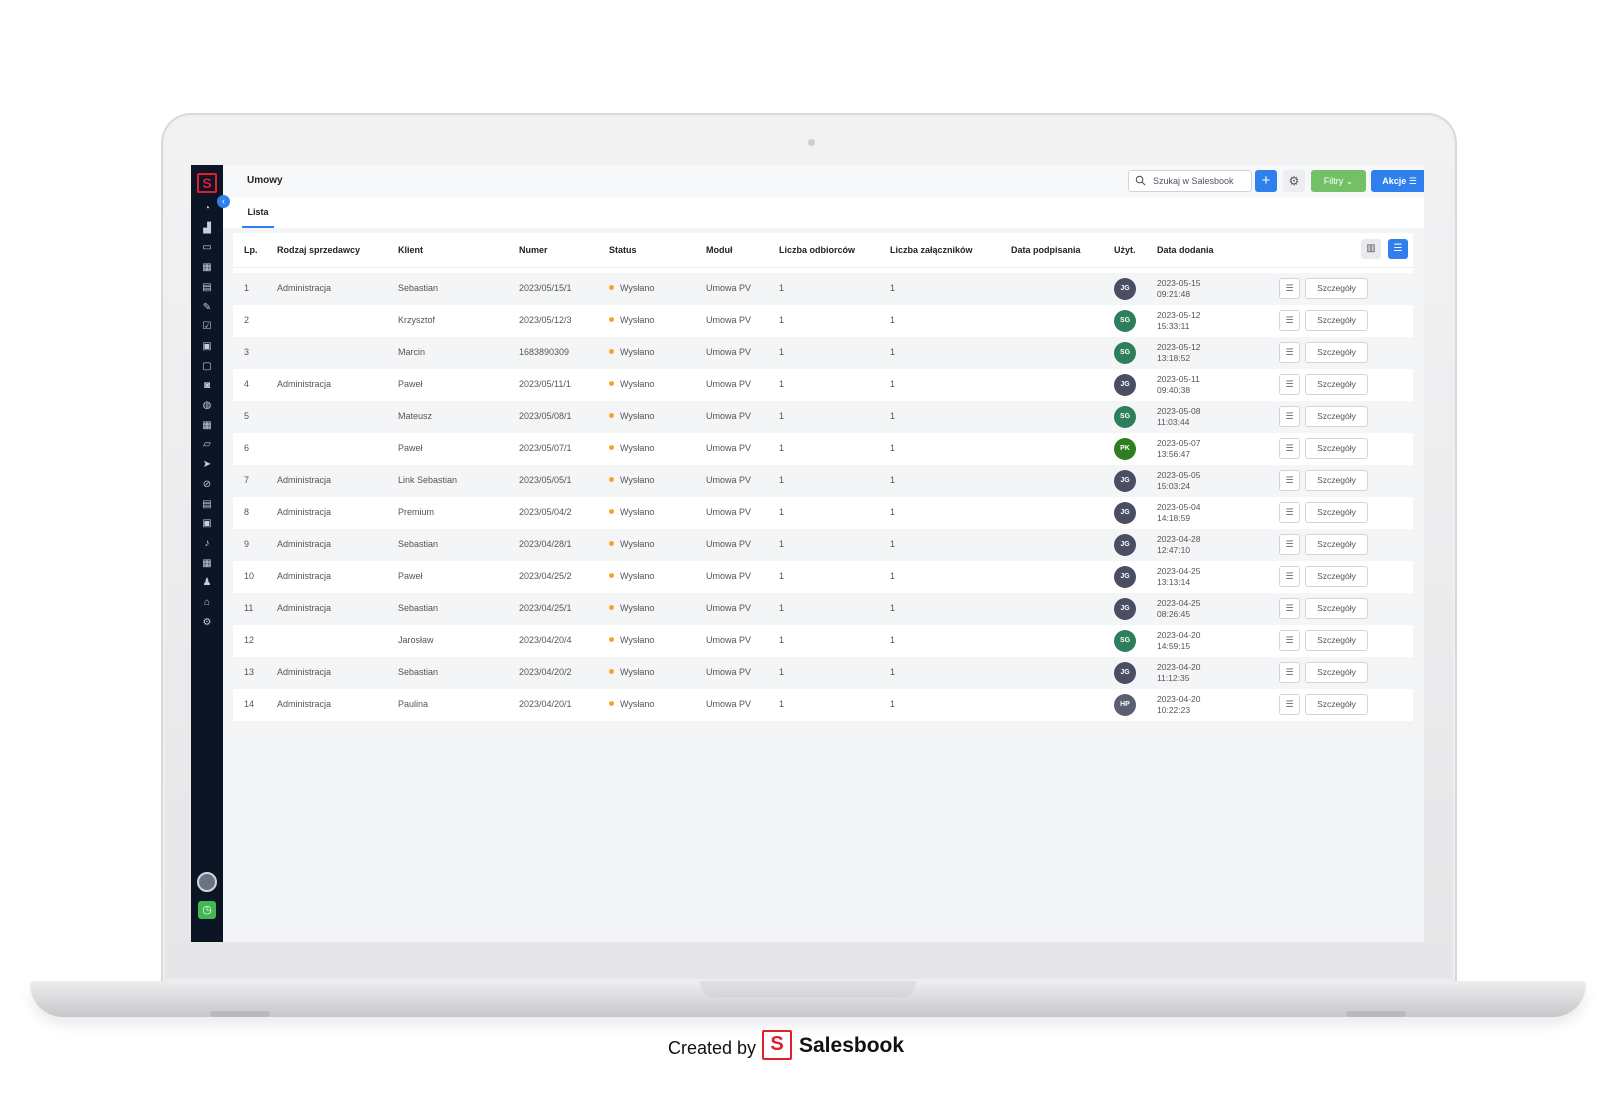 The width and height of the screenshot is (1616, 1114). I want to click on user-avatar: PK, so click(1125, 449).